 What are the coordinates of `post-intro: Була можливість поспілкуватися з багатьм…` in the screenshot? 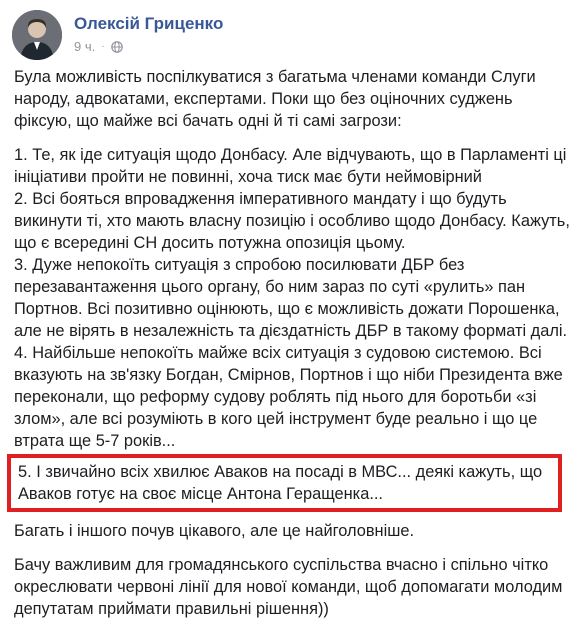 It's located at (275, 99).